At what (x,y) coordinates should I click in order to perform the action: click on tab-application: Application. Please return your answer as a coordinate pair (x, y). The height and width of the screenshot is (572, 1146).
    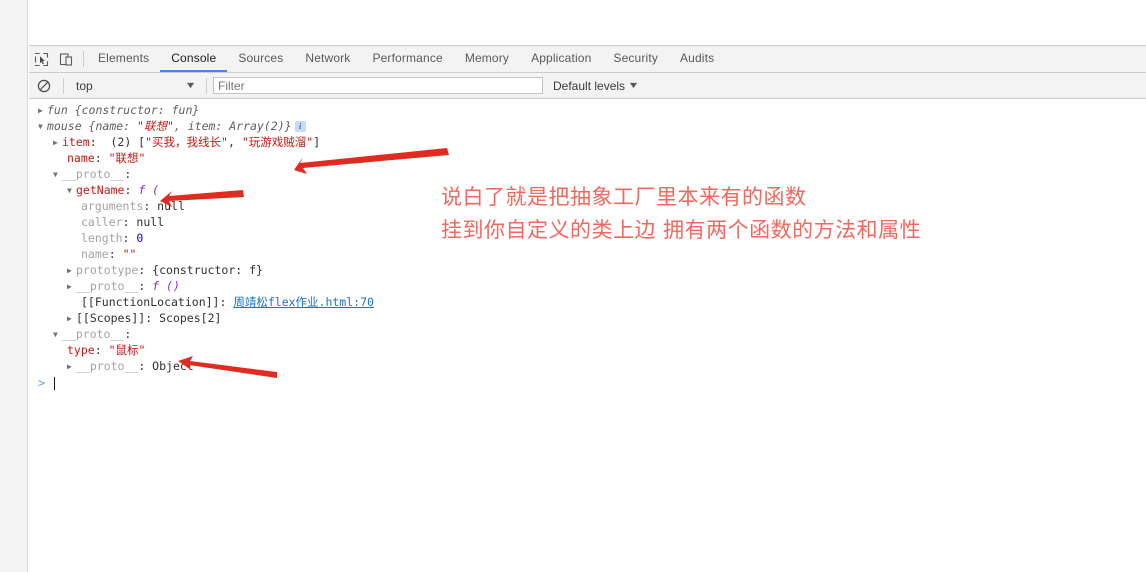
    Looking at the image, I should click on (561, 59).